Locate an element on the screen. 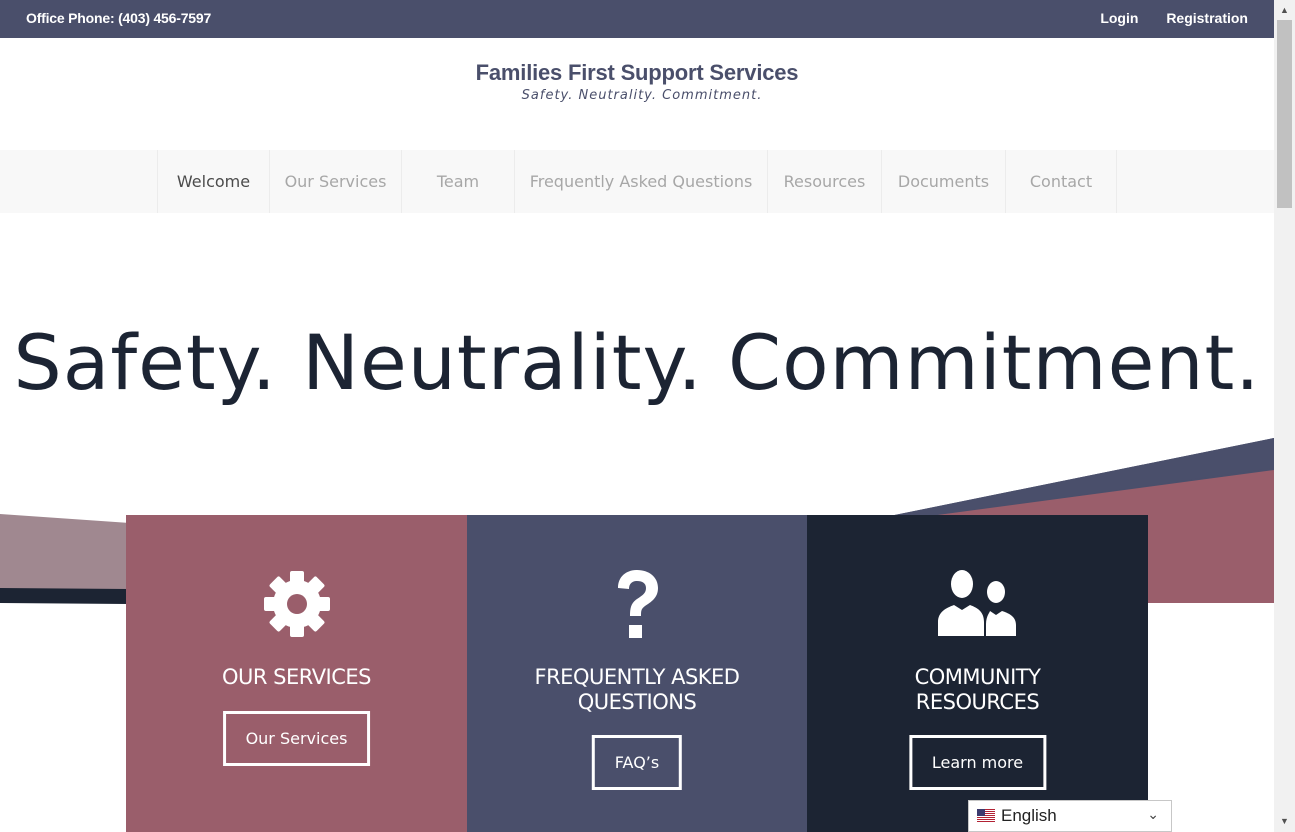 Image resolution: width=1295 pixels, height=832 pixels. learn-more-button: Learn more is located at coordinates (977, 762).